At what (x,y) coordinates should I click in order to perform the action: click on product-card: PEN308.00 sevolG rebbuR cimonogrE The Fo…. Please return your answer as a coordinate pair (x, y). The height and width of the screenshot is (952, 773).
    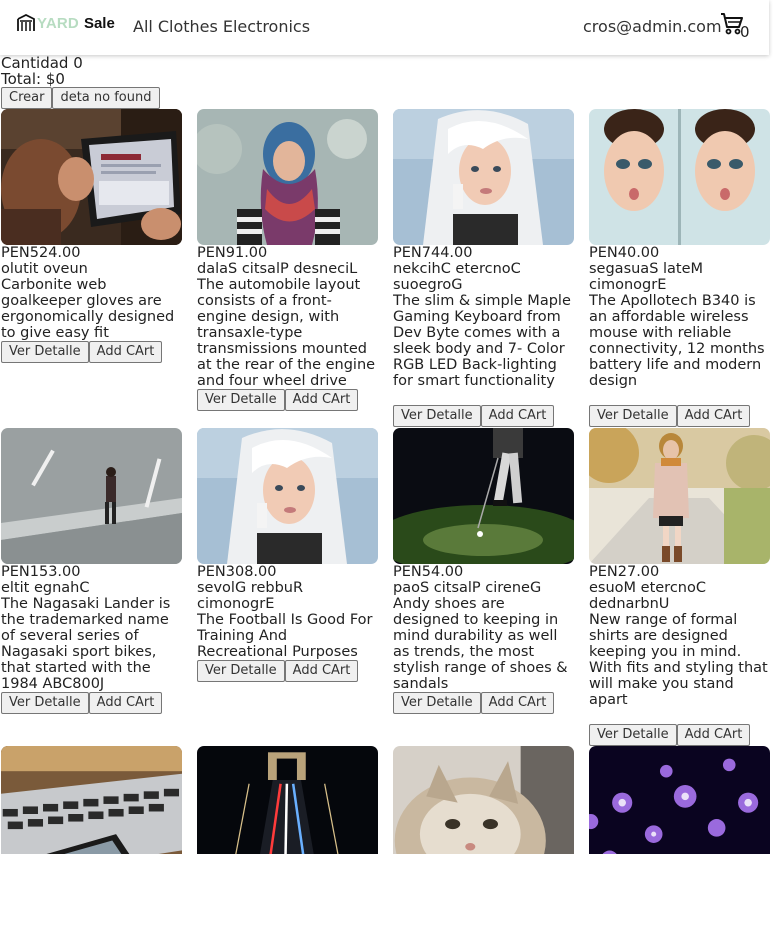
    Looking at the image, I should click on (287, 555).